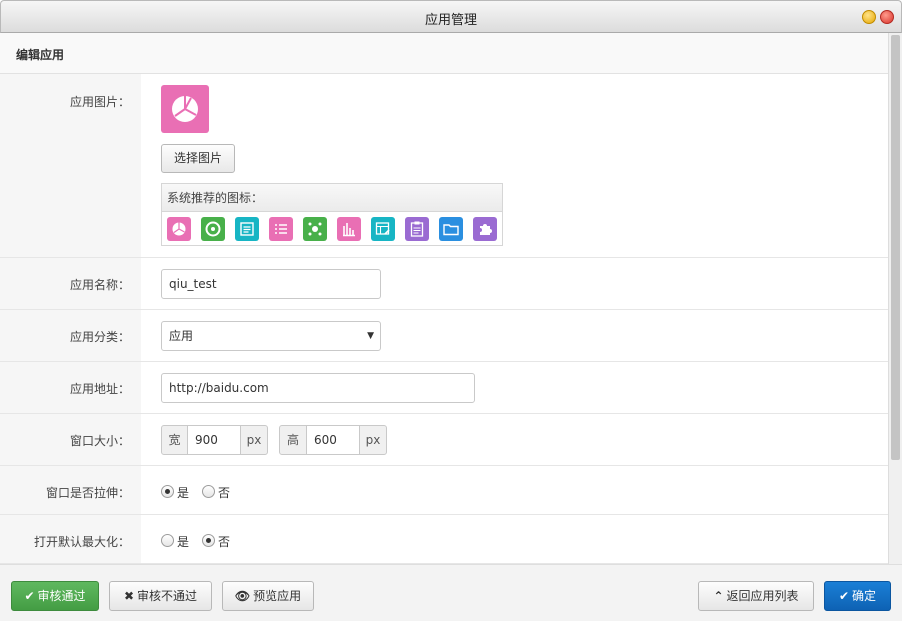  Describe the element at coordinates (869, 17) in the screenshot. I see `minimize-icon` at that location.